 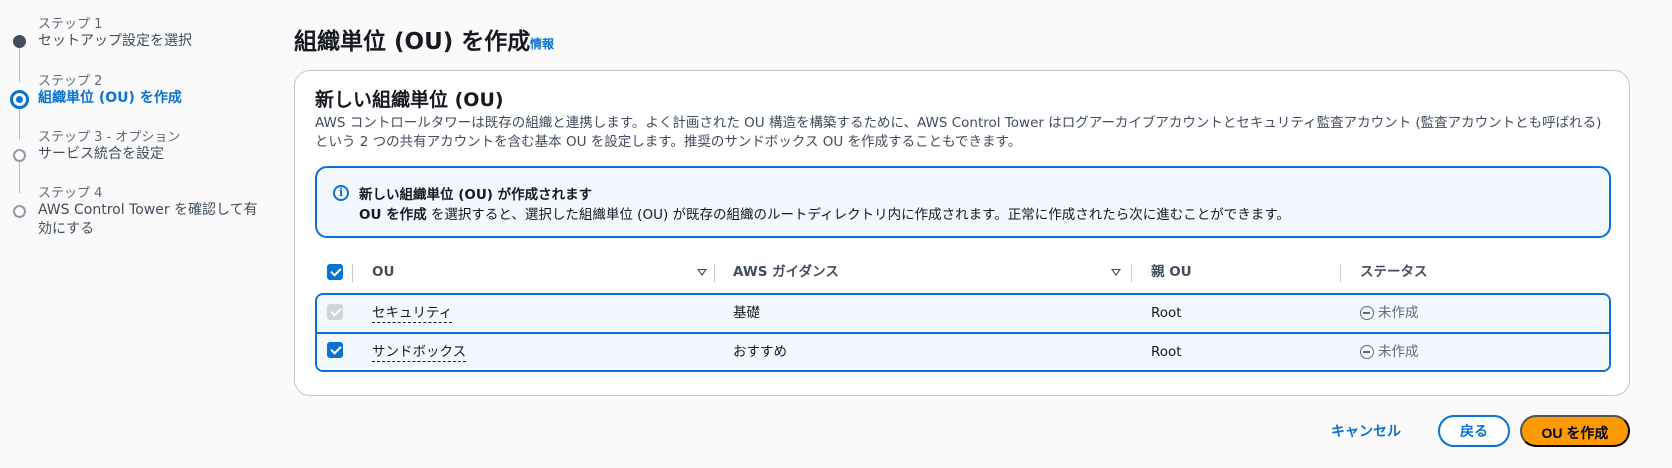 What do you see at coordinates (19, 99) in the screenshot?
I see `step-current-icon` at bounding box center [19, 99].